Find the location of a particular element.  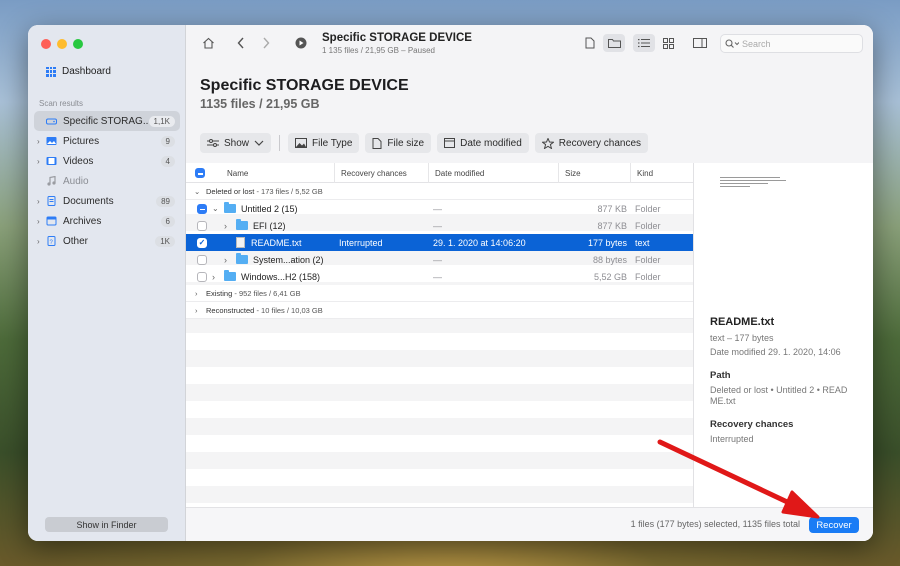

close-button is located at coordinates (46, 44).